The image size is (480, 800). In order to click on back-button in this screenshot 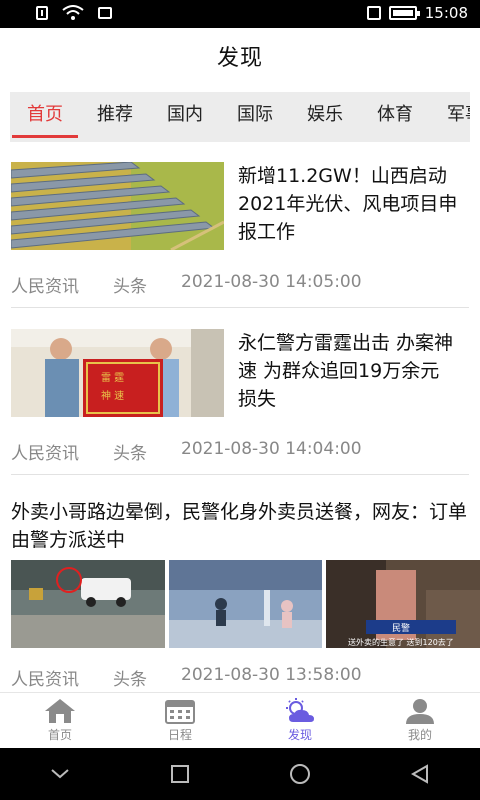, I will do `click(420, 774)`.